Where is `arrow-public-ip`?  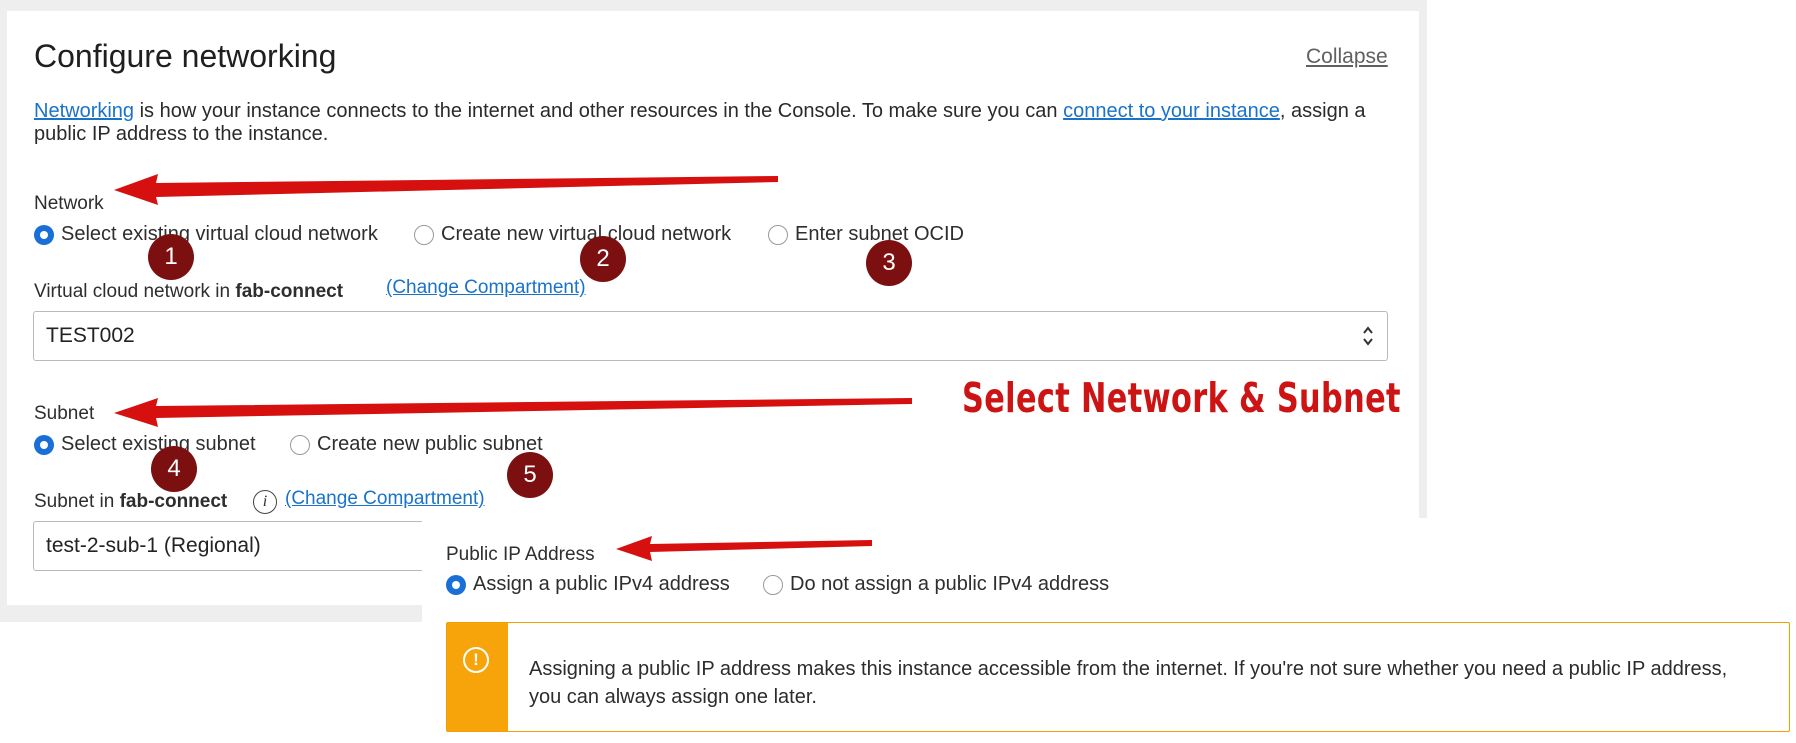
arrow-public-ip is located at coordinates (744, 548).